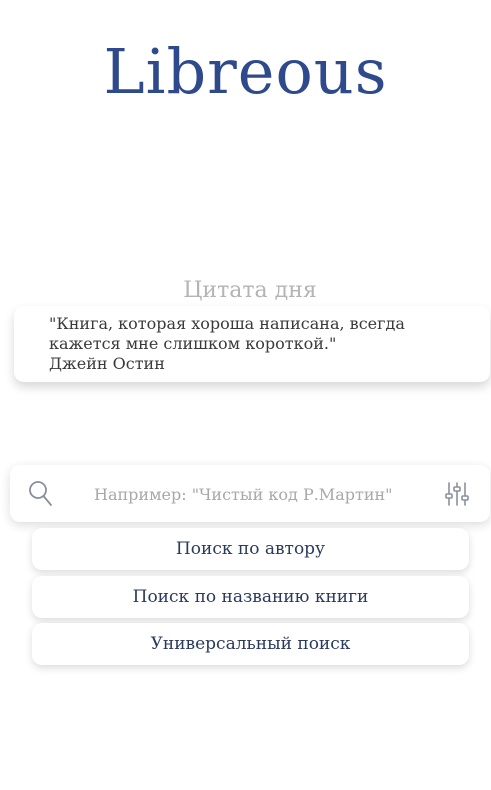  I want to click on app-logo: Libreous, so click(245, 71).